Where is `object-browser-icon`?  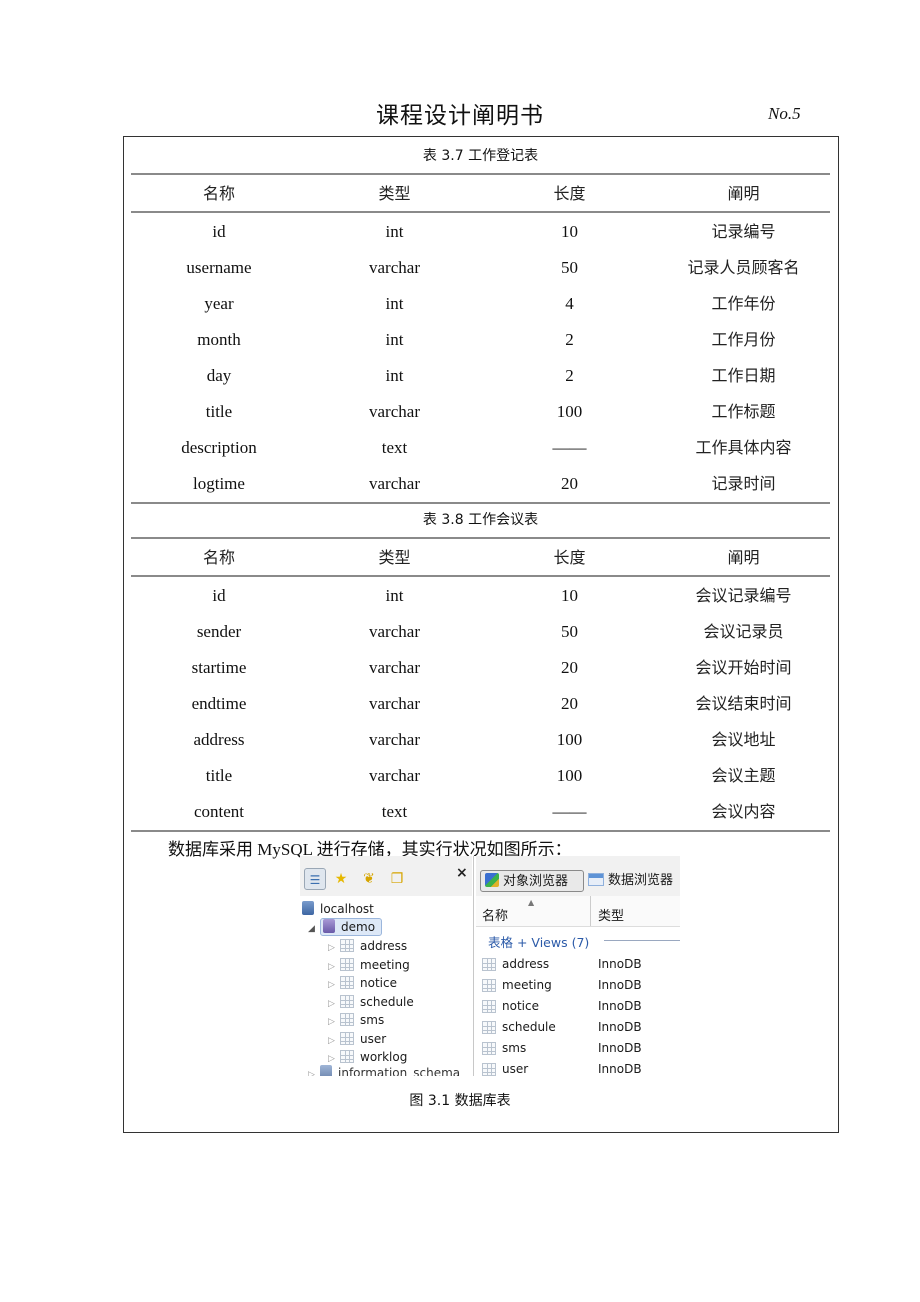
object-browser-icon is located at coordinates (492, 880).